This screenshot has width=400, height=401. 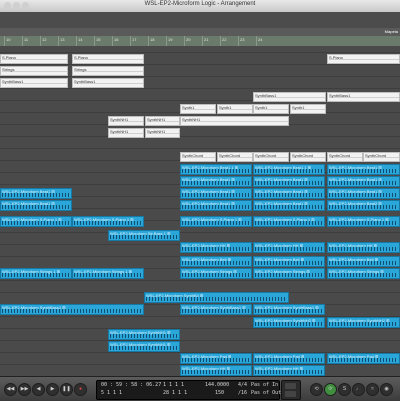 I want to click on ruler-bar-number: 12, so click(x=44, y=39).